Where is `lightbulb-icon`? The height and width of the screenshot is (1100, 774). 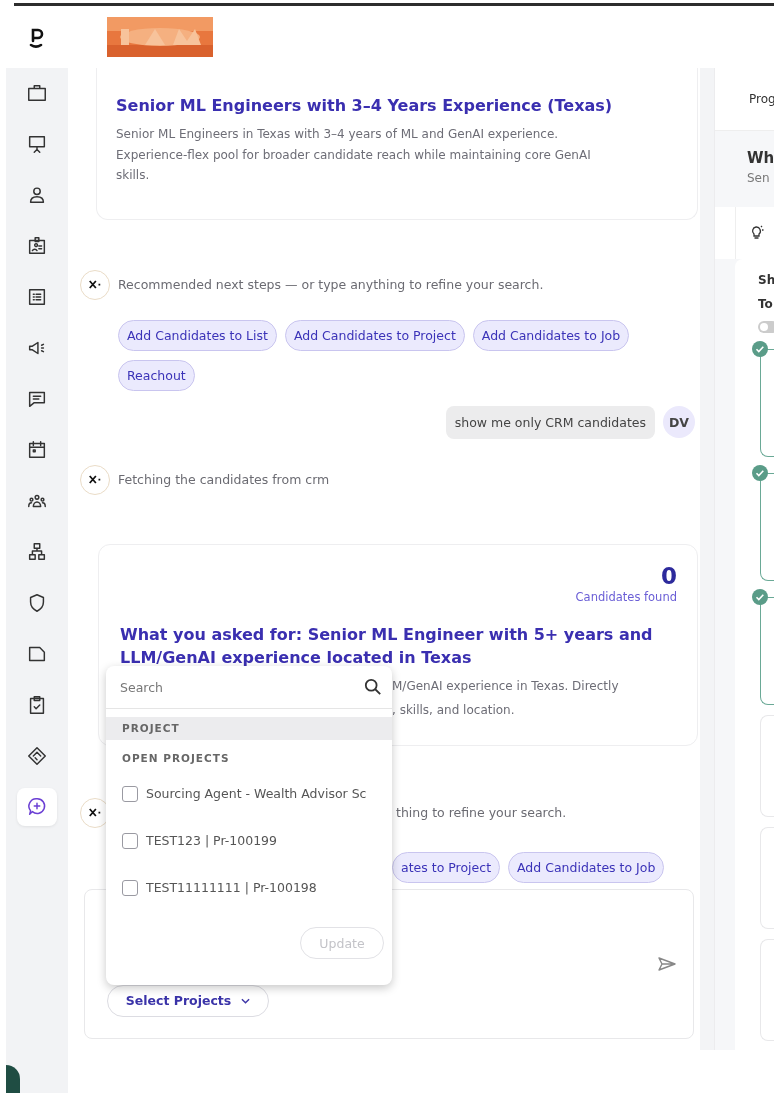 lightbulb-icon is located at coordinates (757, 233).